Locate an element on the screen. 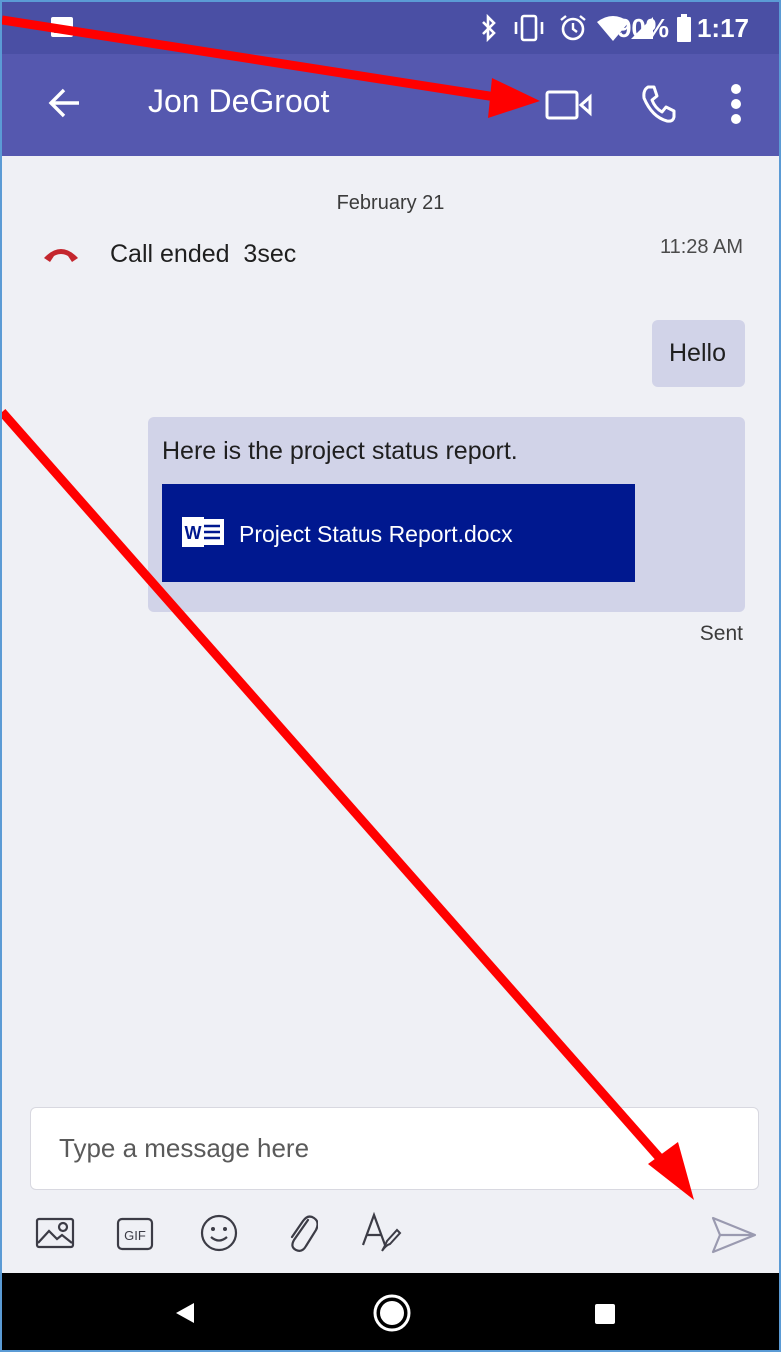 This screenshot has height=1352, width=781. back-button is located at coordinates (65, 103).